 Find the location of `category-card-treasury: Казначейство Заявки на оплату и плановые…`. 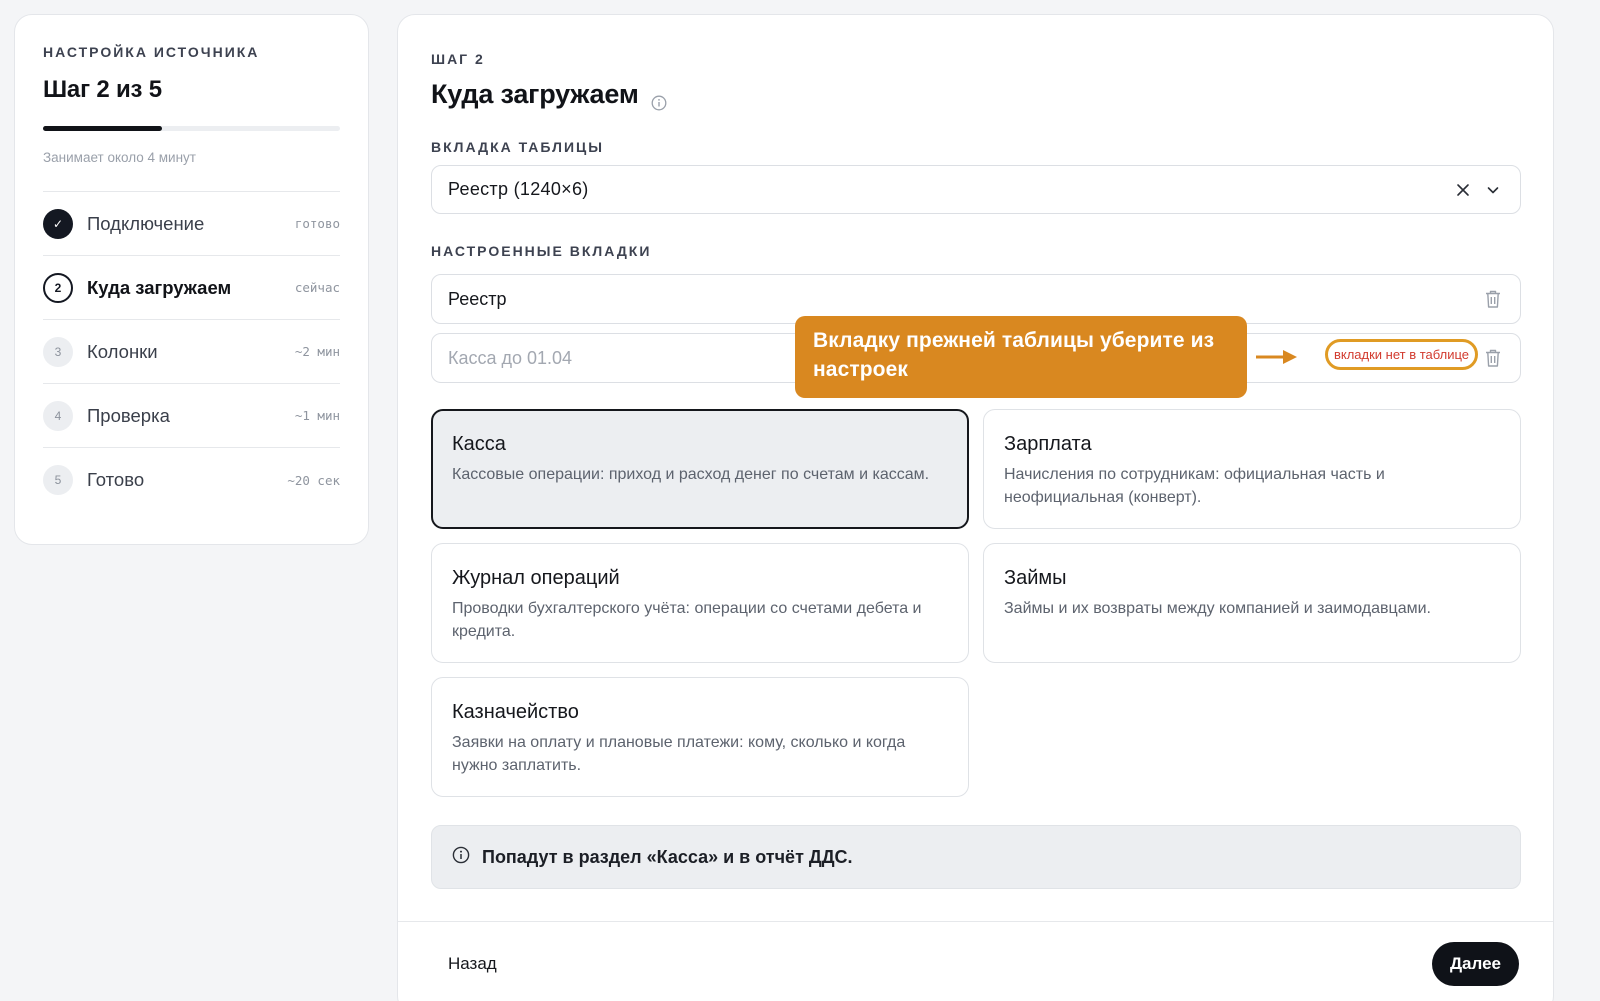

category-card-treasury: Казначейство Заявки на оплату и плановые… is located at coordinates (700, 737).